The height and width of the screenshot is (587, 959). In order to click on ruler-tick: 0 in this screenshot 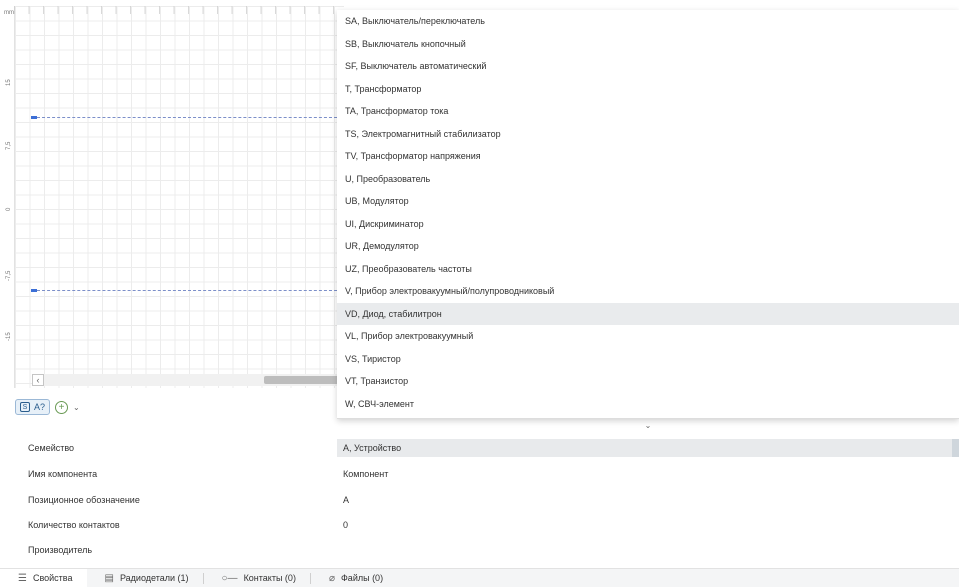, I will do `click(9, 209)`.